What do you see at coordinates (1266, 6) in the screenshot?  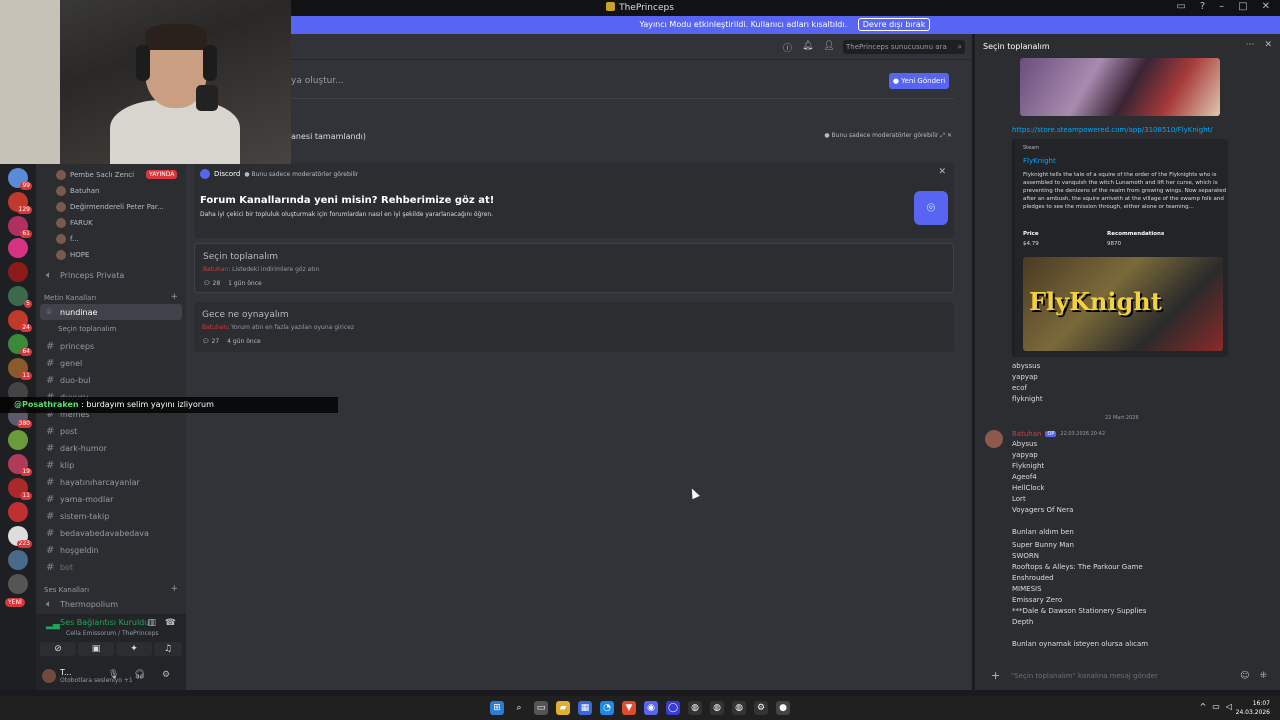 I see `close-button: ✕` at bounding box center [1266, 6].